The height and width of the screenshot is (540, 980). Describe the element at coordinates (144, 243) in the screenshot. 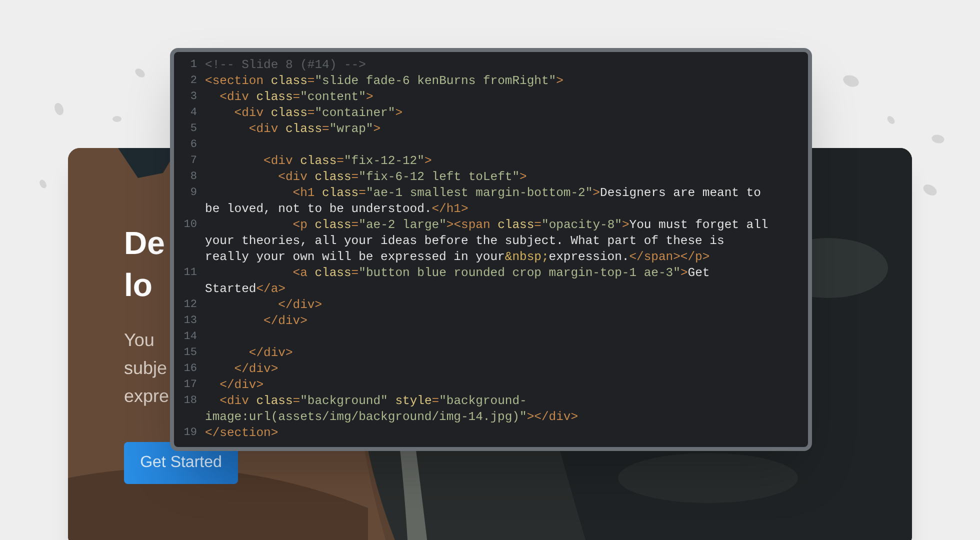

I see `slide-heading: De` at that location.